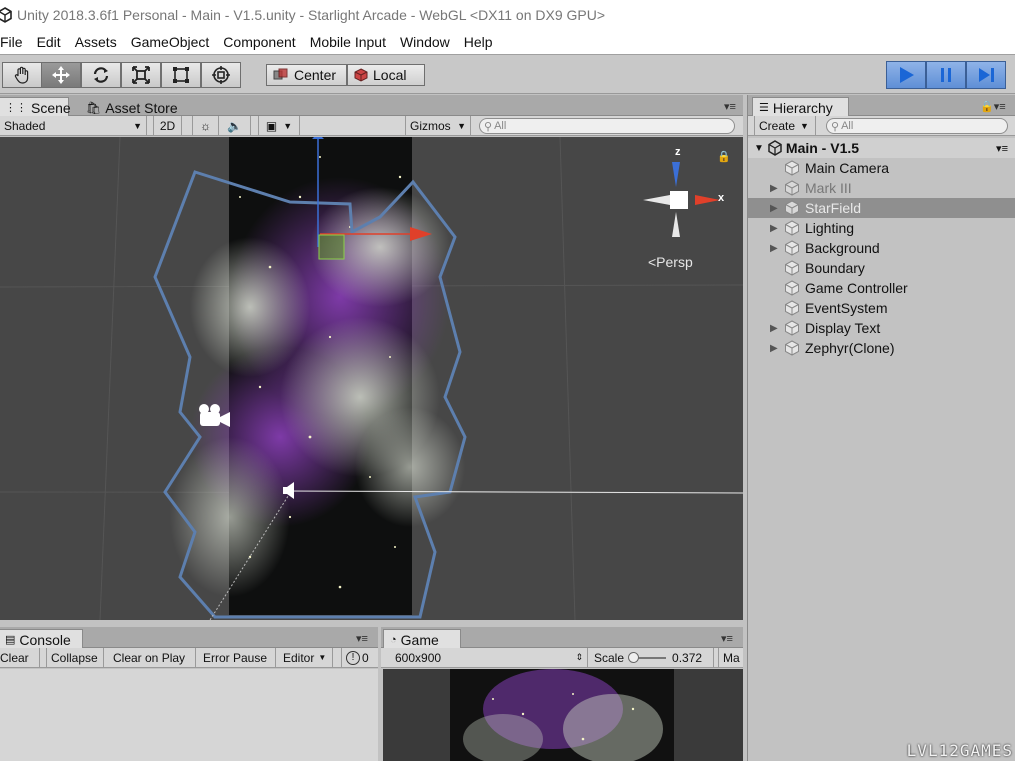 The height and width of the screenshot is (761, 1015). I want to click on mode-2d-toggle: 2D, so click(167, 125).